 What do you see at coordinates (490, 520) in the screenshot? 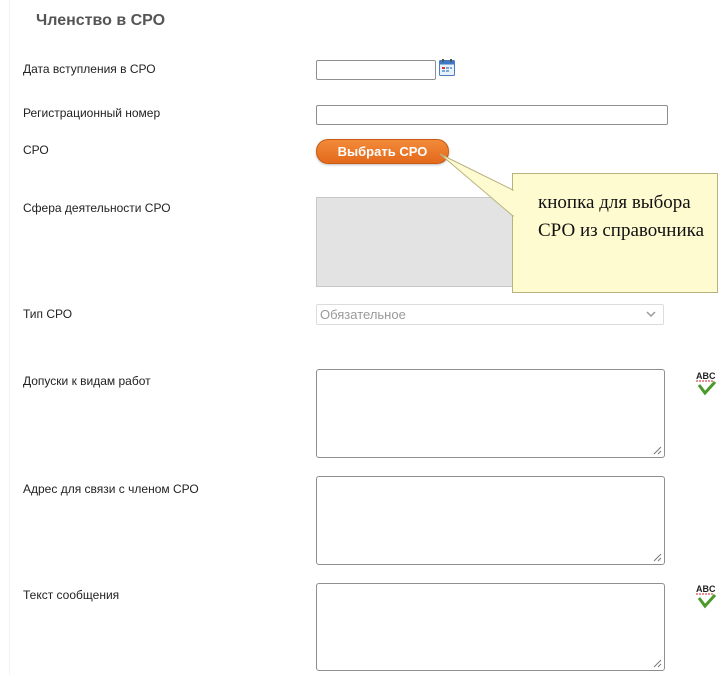
I see `address-textarea` at bounding box center [490, 520].